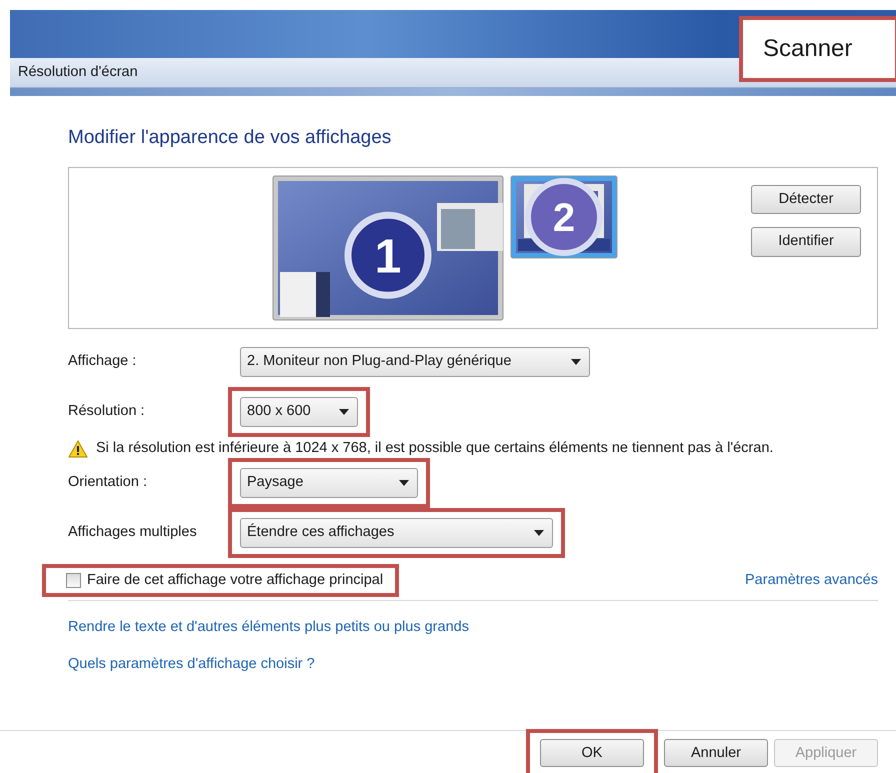 This screenshot has width=896, height=773. I want to click on help-link: Rendre le texte et d'autres éléments plus petits ou plus grands, so click(268, 627).